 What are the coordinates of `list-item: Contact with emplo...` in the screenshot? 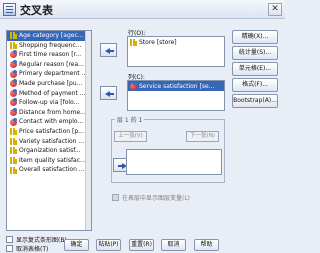 It's located at (49, 122).